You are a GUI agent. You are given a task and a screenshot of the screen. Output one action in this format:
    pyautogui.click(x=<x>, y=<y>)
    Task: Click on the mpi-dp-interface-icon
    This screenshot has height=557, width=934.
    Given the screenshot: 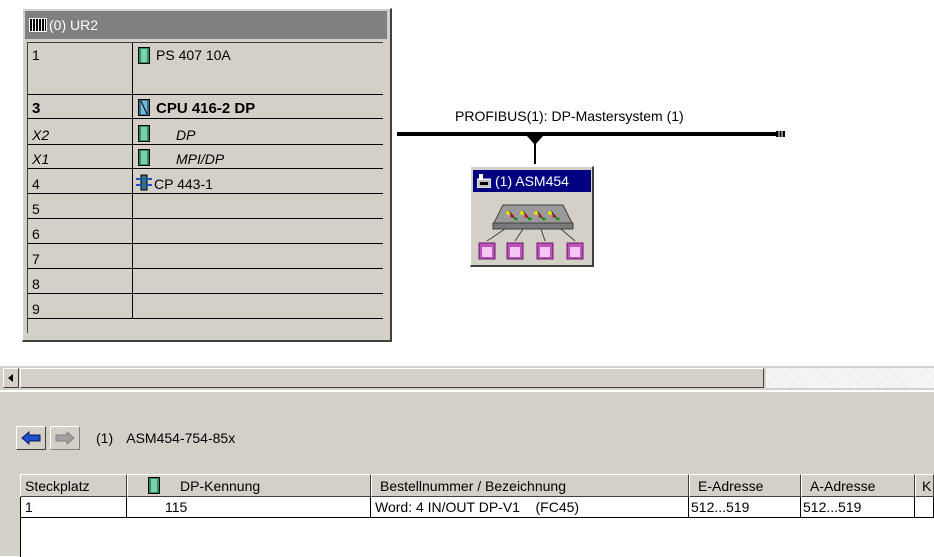 What is the action you would take?
    pyautogui.click(x=144, y=157)
    